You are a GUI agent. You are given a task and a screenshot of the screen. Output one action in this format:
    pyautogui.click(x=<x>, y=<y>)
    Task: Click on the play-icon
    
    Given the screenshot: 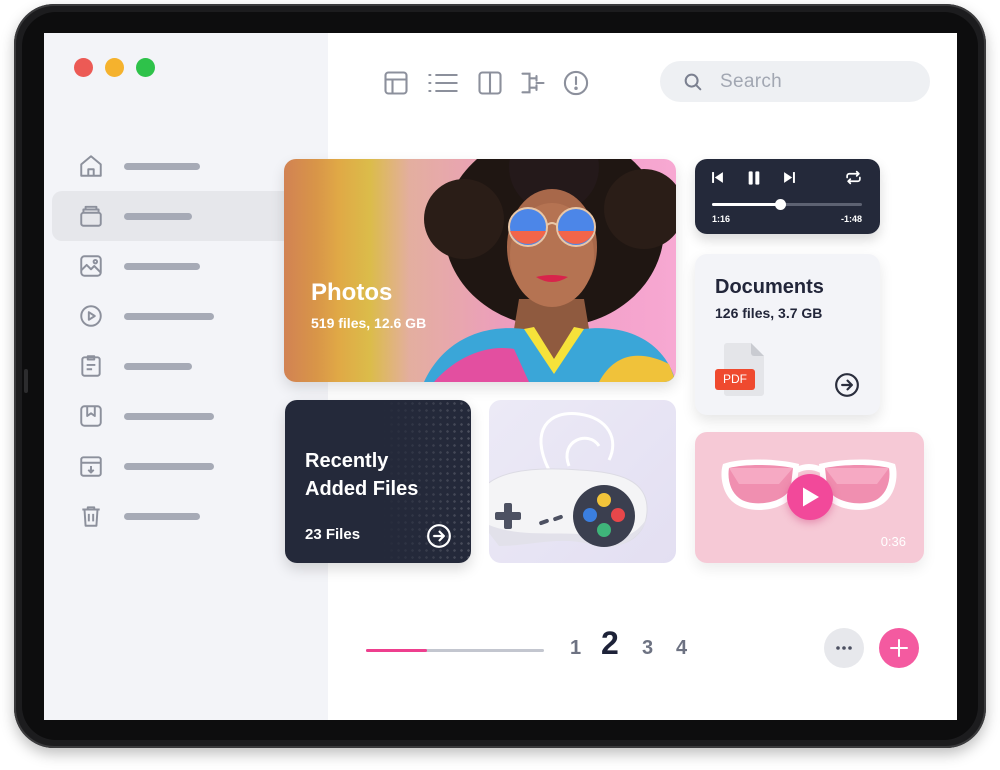 What is the action you would take?
    pyautogui.click(x=811, y=497)
    